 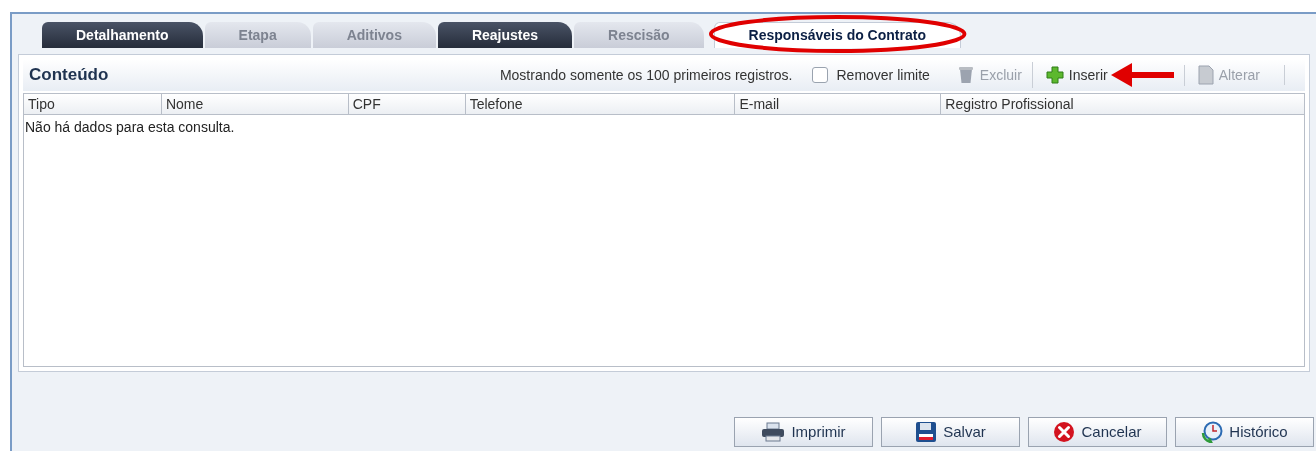 What do you see at coordinates (92, 104) in the screenshot?
I see `column-header: Tipo` at bounding box center [92, 104].